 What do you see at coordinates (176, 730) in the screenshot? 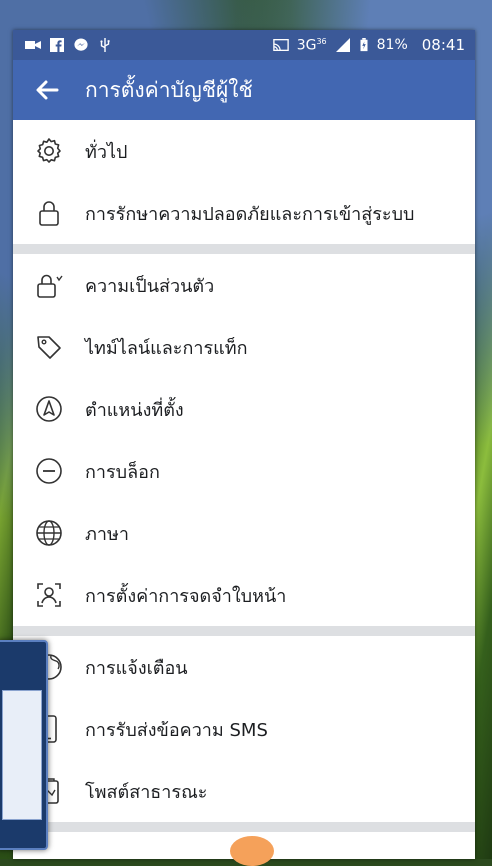
I see `settings-item-label: การรับส่งข้อความ SMS` at bounding box center [176, 730].